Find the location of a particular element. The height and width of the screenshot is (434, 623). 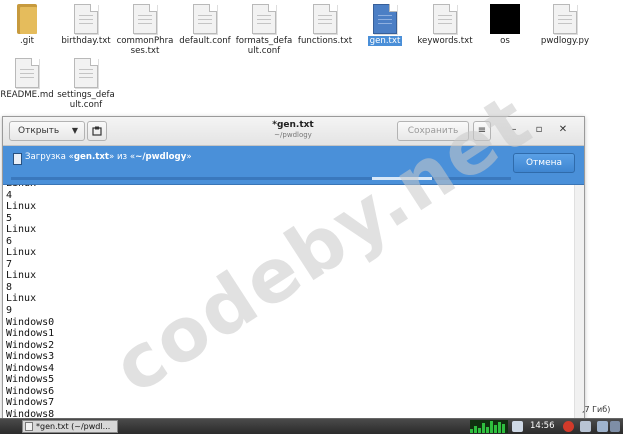

desktop-icon-settings-default: settings_defa ult.conf is located at coordinates (86, 84).